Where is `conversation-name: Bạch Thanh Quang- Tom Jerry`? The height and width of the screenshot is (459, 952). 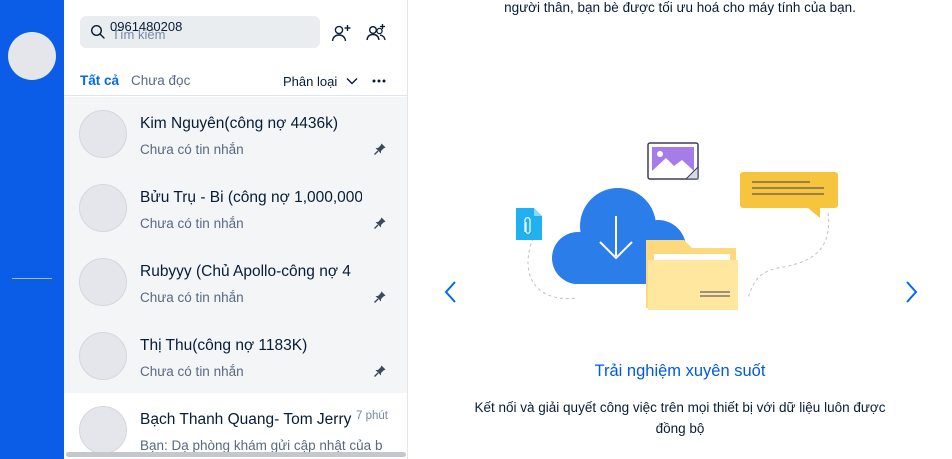
conversation-name: Bạch Thanh Quang- Tom Jerry is located at coordinates (246, 419).